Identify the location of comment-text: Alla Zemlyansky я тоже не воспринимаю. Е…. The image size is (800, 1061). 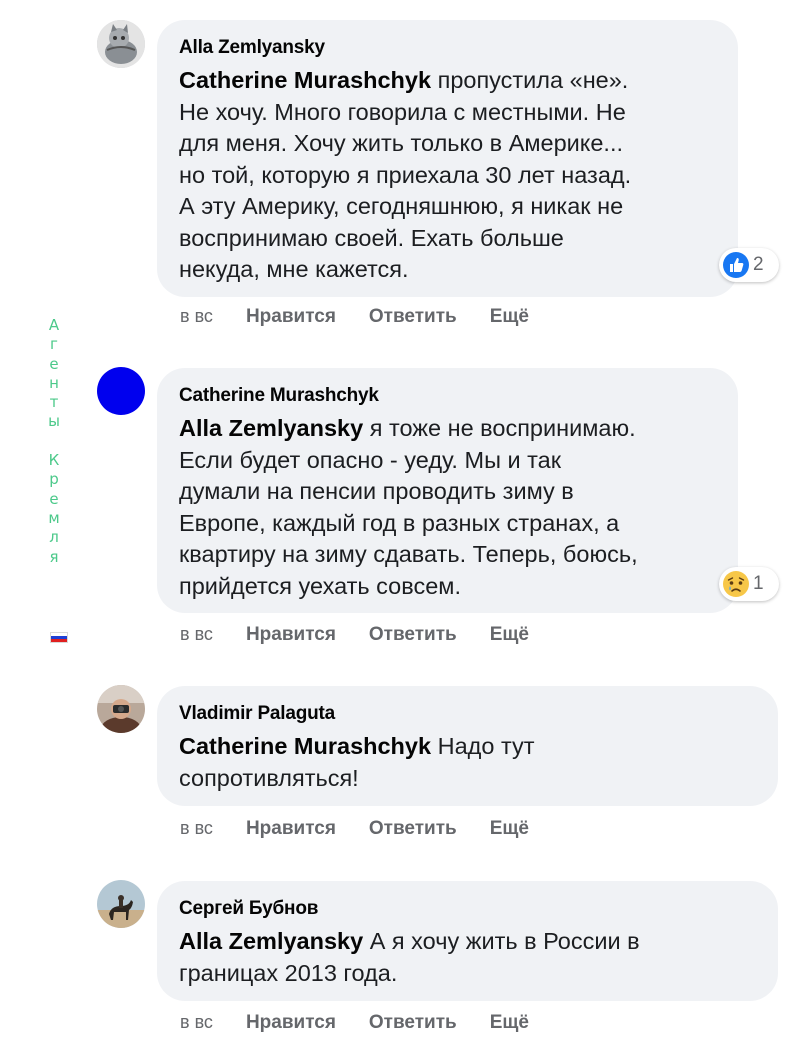
(446, 507).